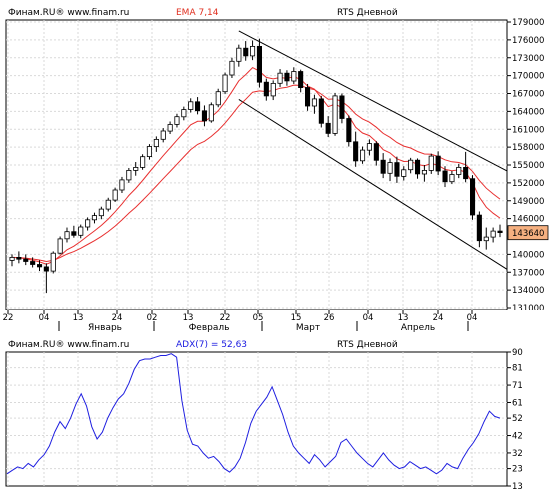 The height and width of the screenshot is (503, 550). What do you see at coordinates (367, 345) in the screenshot?
I see `adx-title: RTS Дневной` at bounding box center [367, 345].